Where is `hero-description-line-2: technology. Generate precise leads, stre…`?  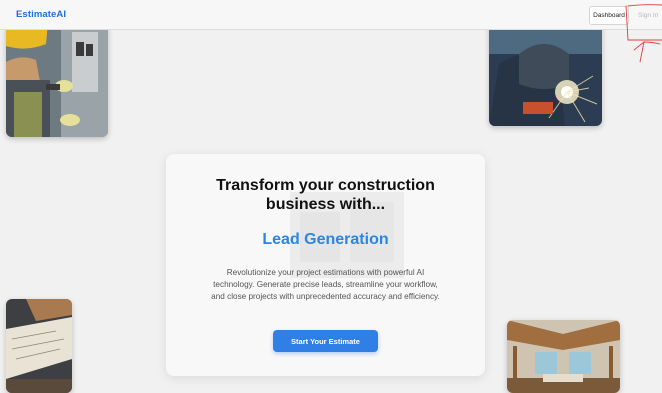
hero-description-line-2: technology. Generate precise leads, stre… is located at coordinates (325, 284).